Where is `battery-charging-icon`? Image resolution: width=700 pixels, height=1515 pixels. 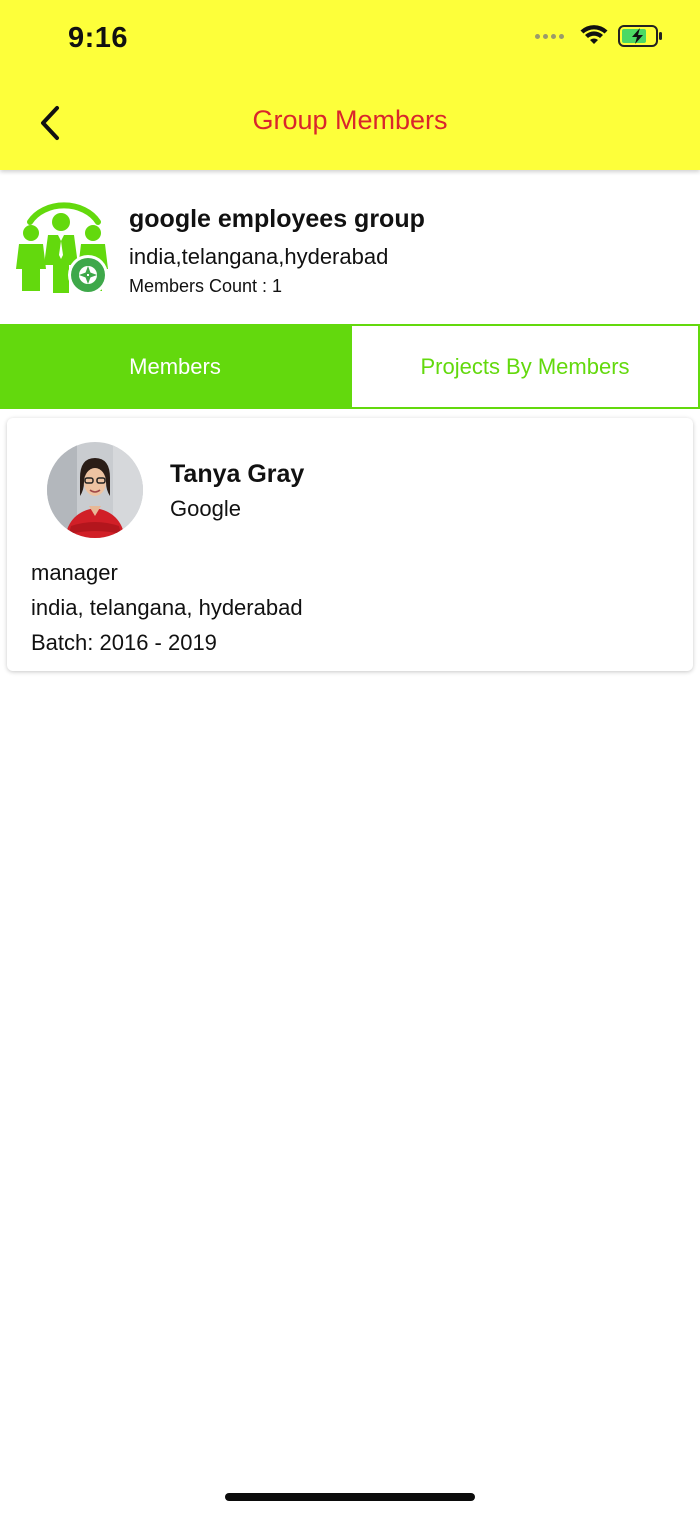
battery-charging-icon is located at coordinates (640, 36).